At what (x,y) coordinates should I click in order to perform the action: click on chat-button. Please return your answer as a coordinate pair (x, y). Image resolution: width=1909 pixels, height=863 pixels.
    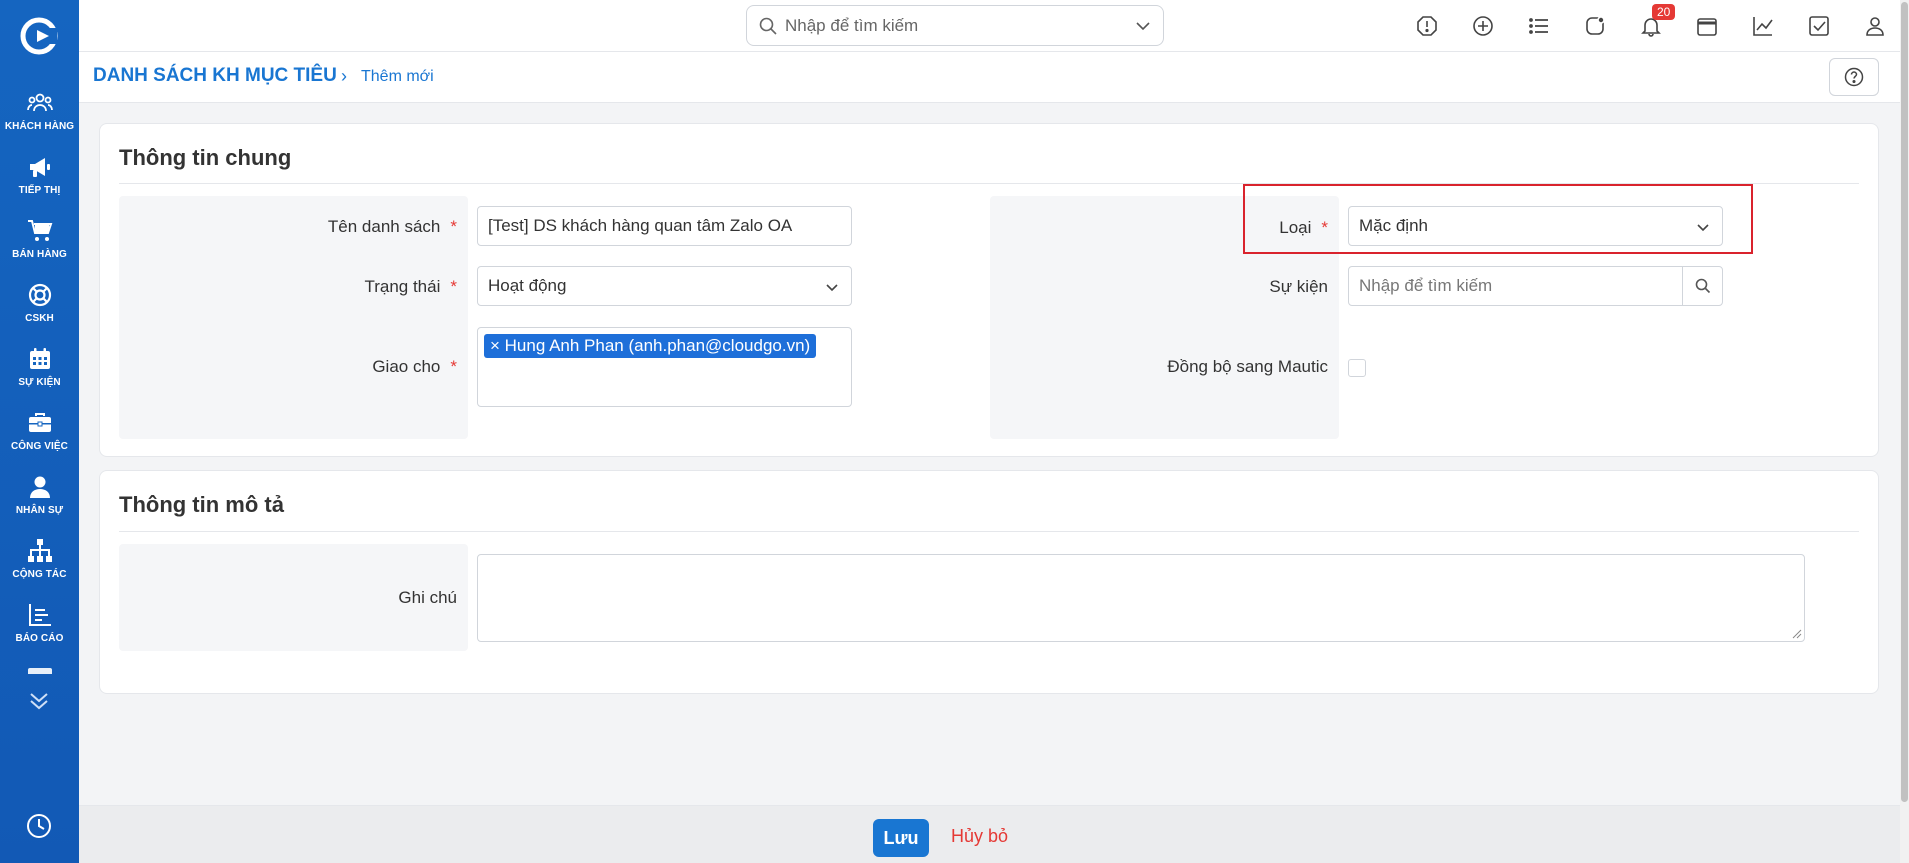
    Looking at the image, I should click on (1595, 26).